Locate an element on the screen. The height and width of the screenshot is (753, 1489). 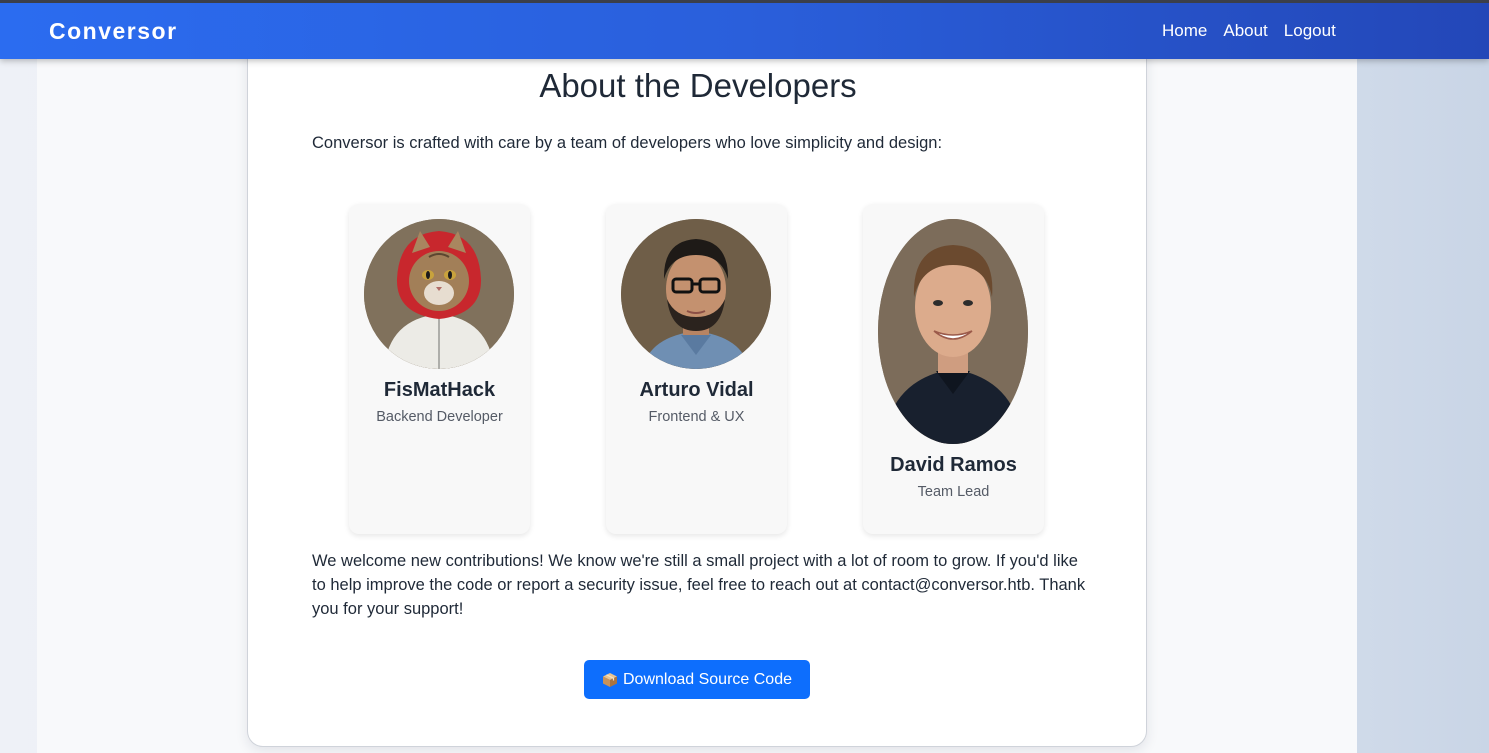
package-icon is located at coordinates (610, 680).